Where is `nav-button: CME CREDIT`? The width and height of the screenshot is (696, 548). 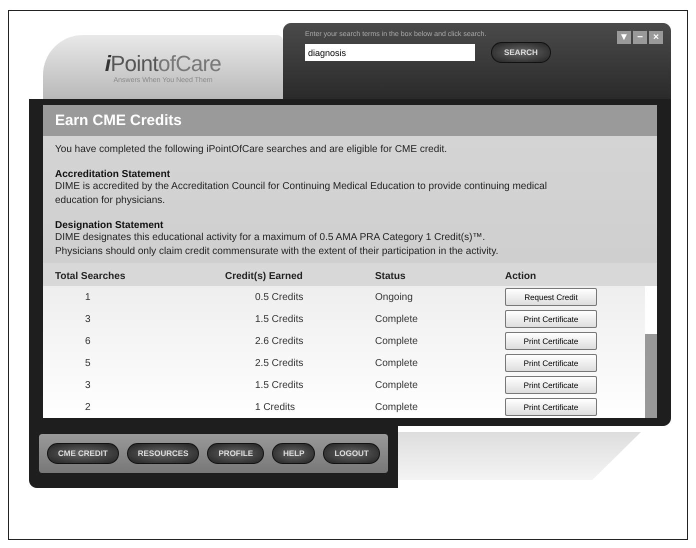 nav-button: CME CREDIT is located at coordinates (83, 453).